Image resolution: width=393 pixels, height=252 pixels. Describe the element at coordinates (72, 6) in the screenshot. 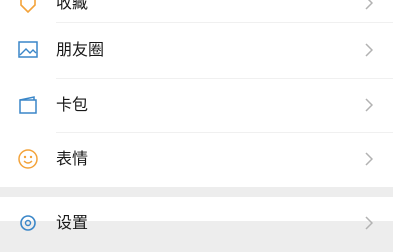

I see `menu-item-label: 收藏` at that location.